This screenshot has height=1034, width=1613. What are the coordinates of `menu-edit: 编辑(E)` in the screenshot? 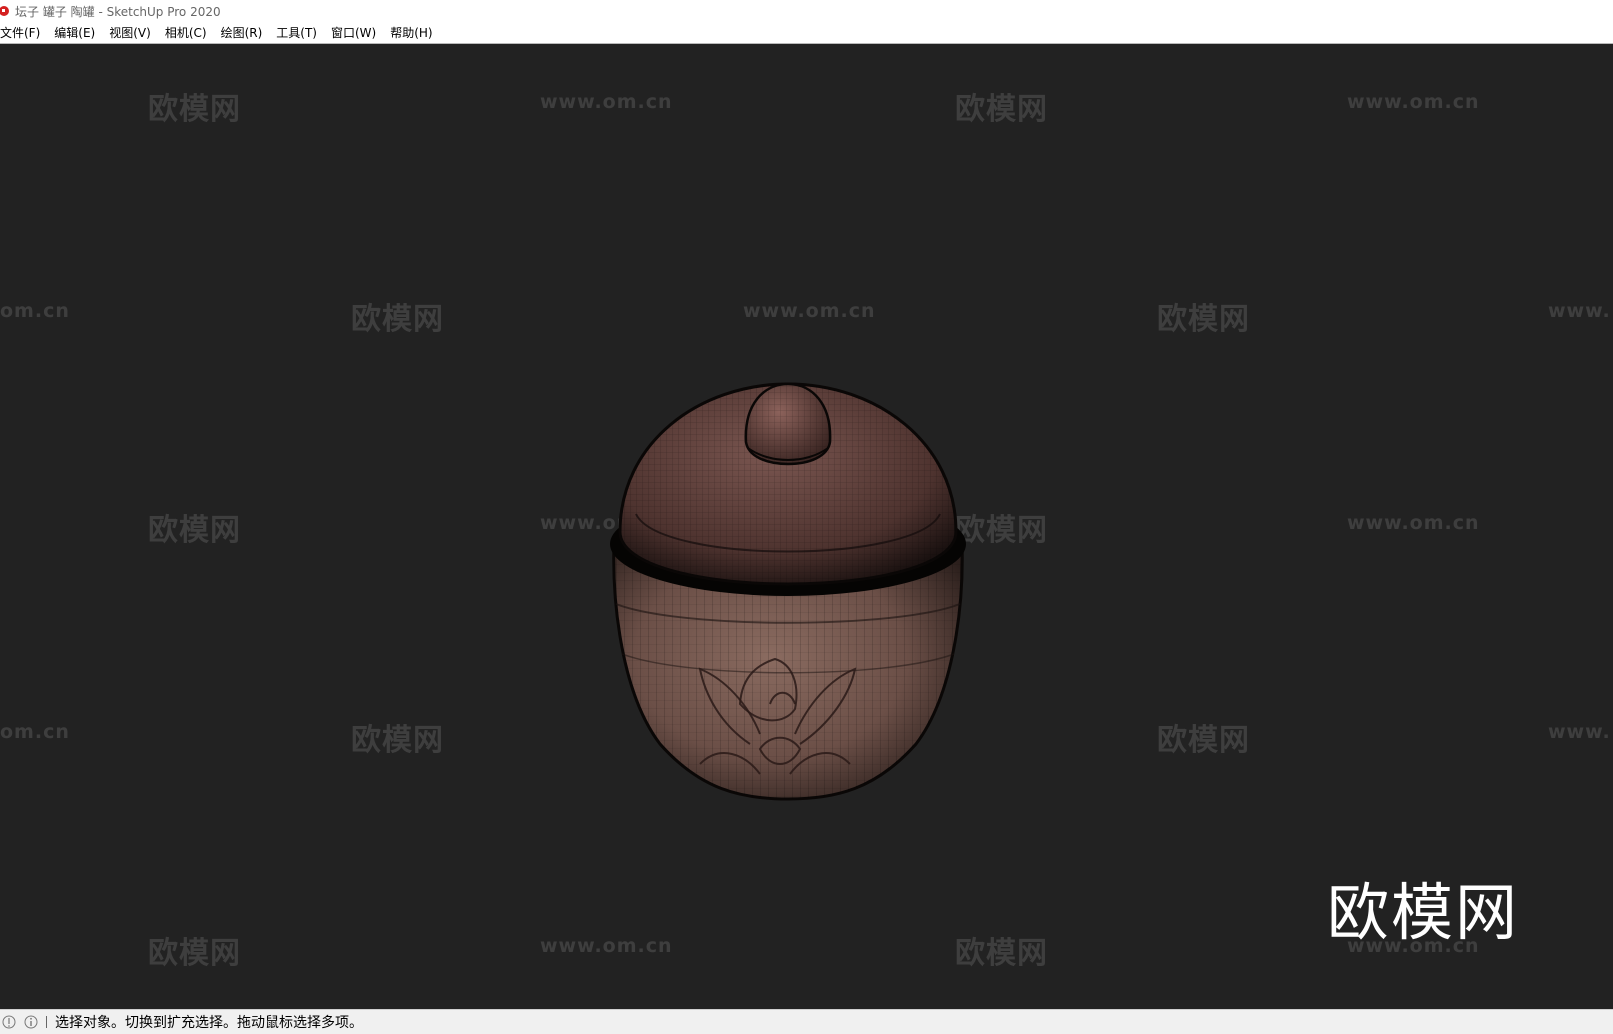 It's located at (77, 32).